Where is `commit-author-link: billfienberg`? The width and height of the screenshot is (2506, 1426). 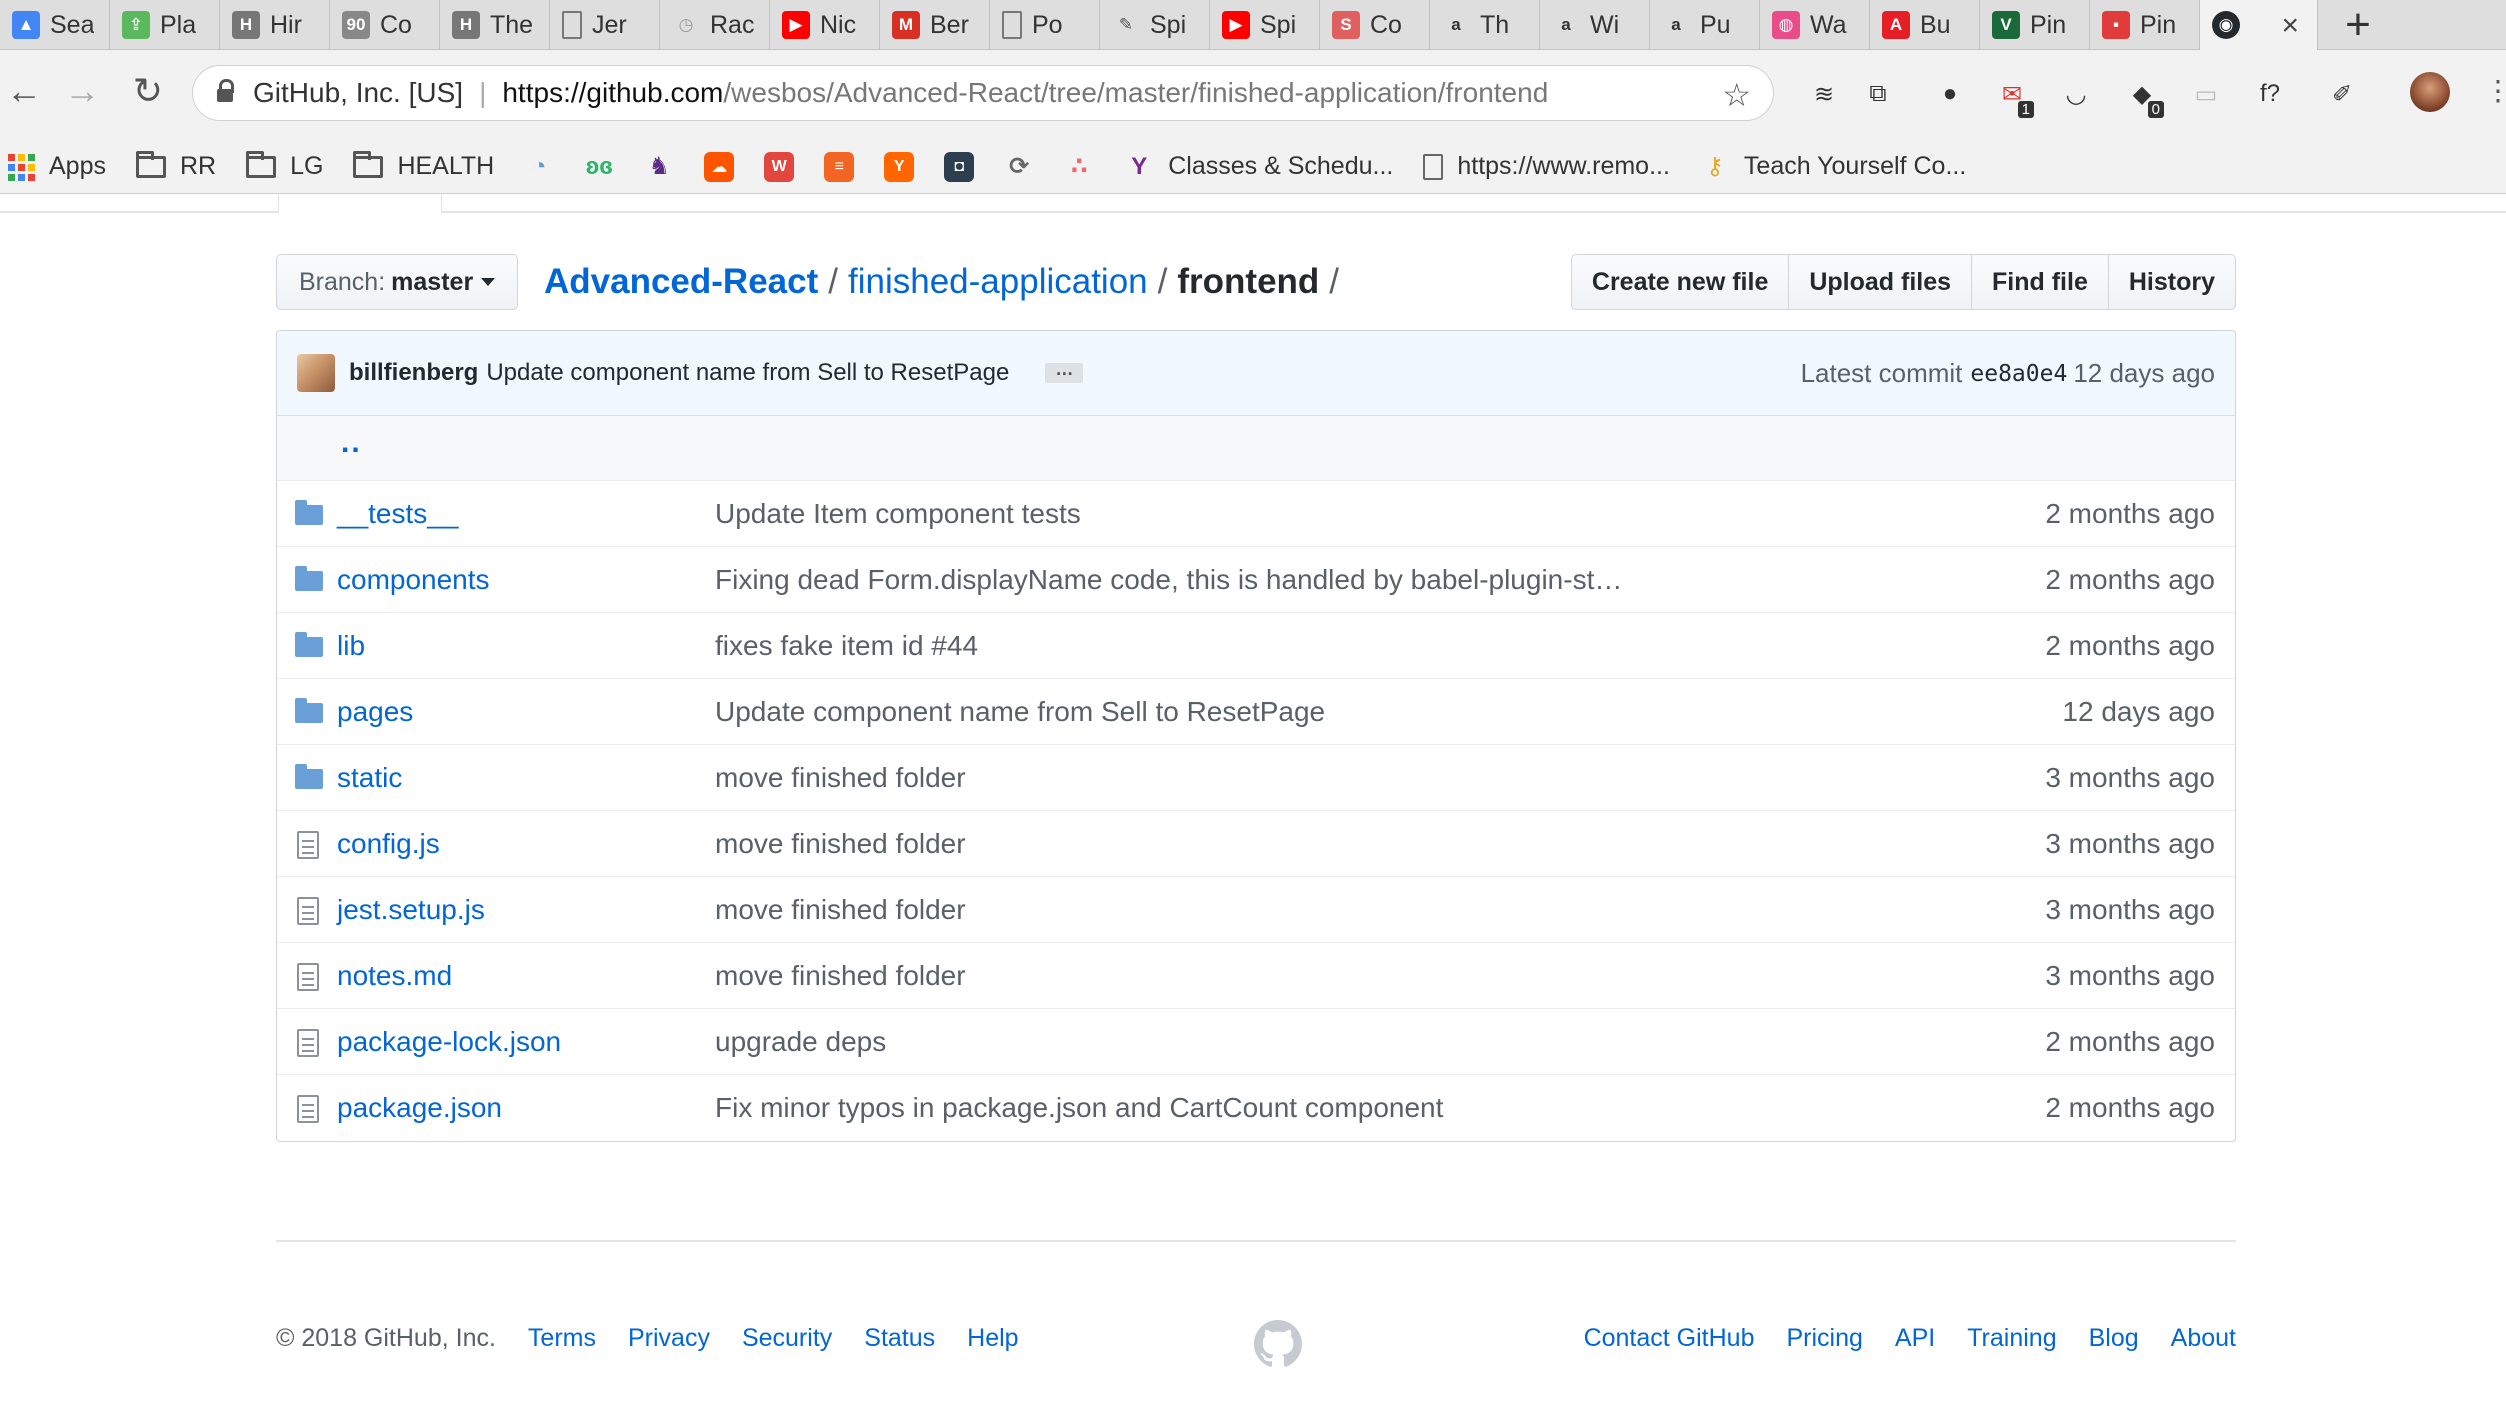
commit-author-link: billfienberg is located at coordinates (413, 373).